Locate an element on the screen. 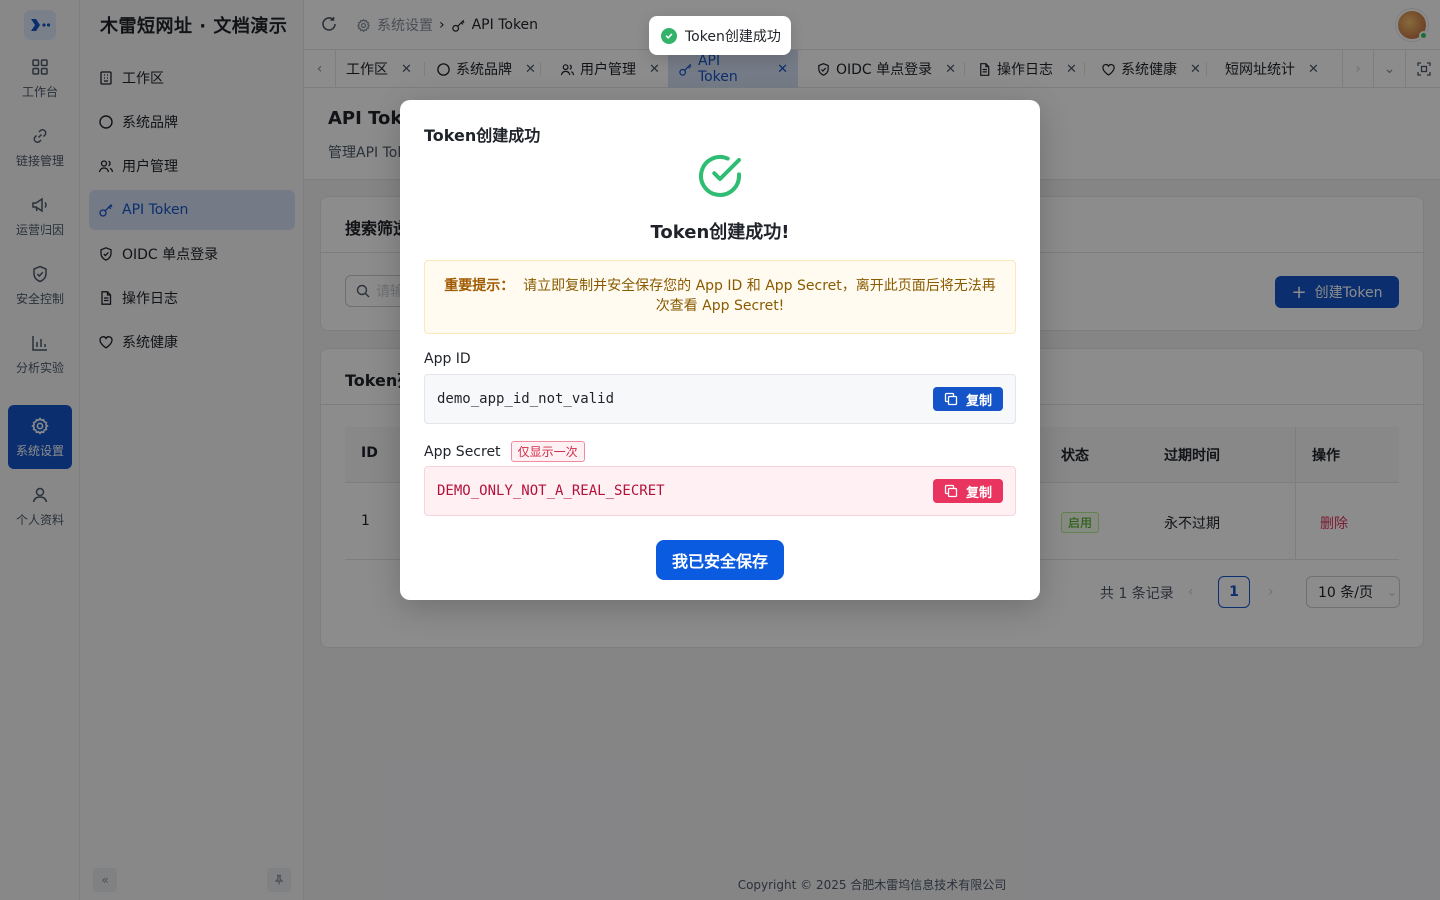 The height and width of the screenshot is (900, 1440). app-id-field: demo_app_id_not_valid 复制 is located at coordinates (720, 399).